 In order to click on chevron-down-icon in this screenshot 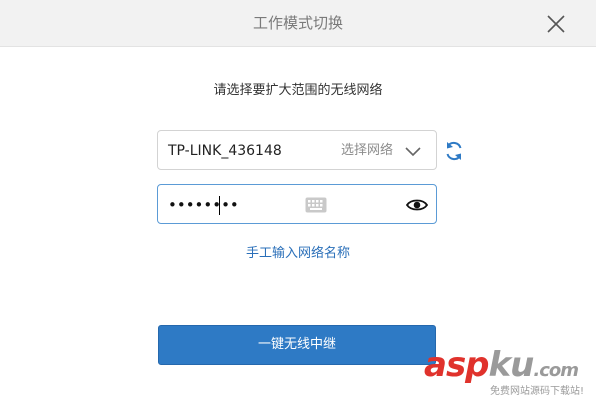, I will do `click(413, 151)`.